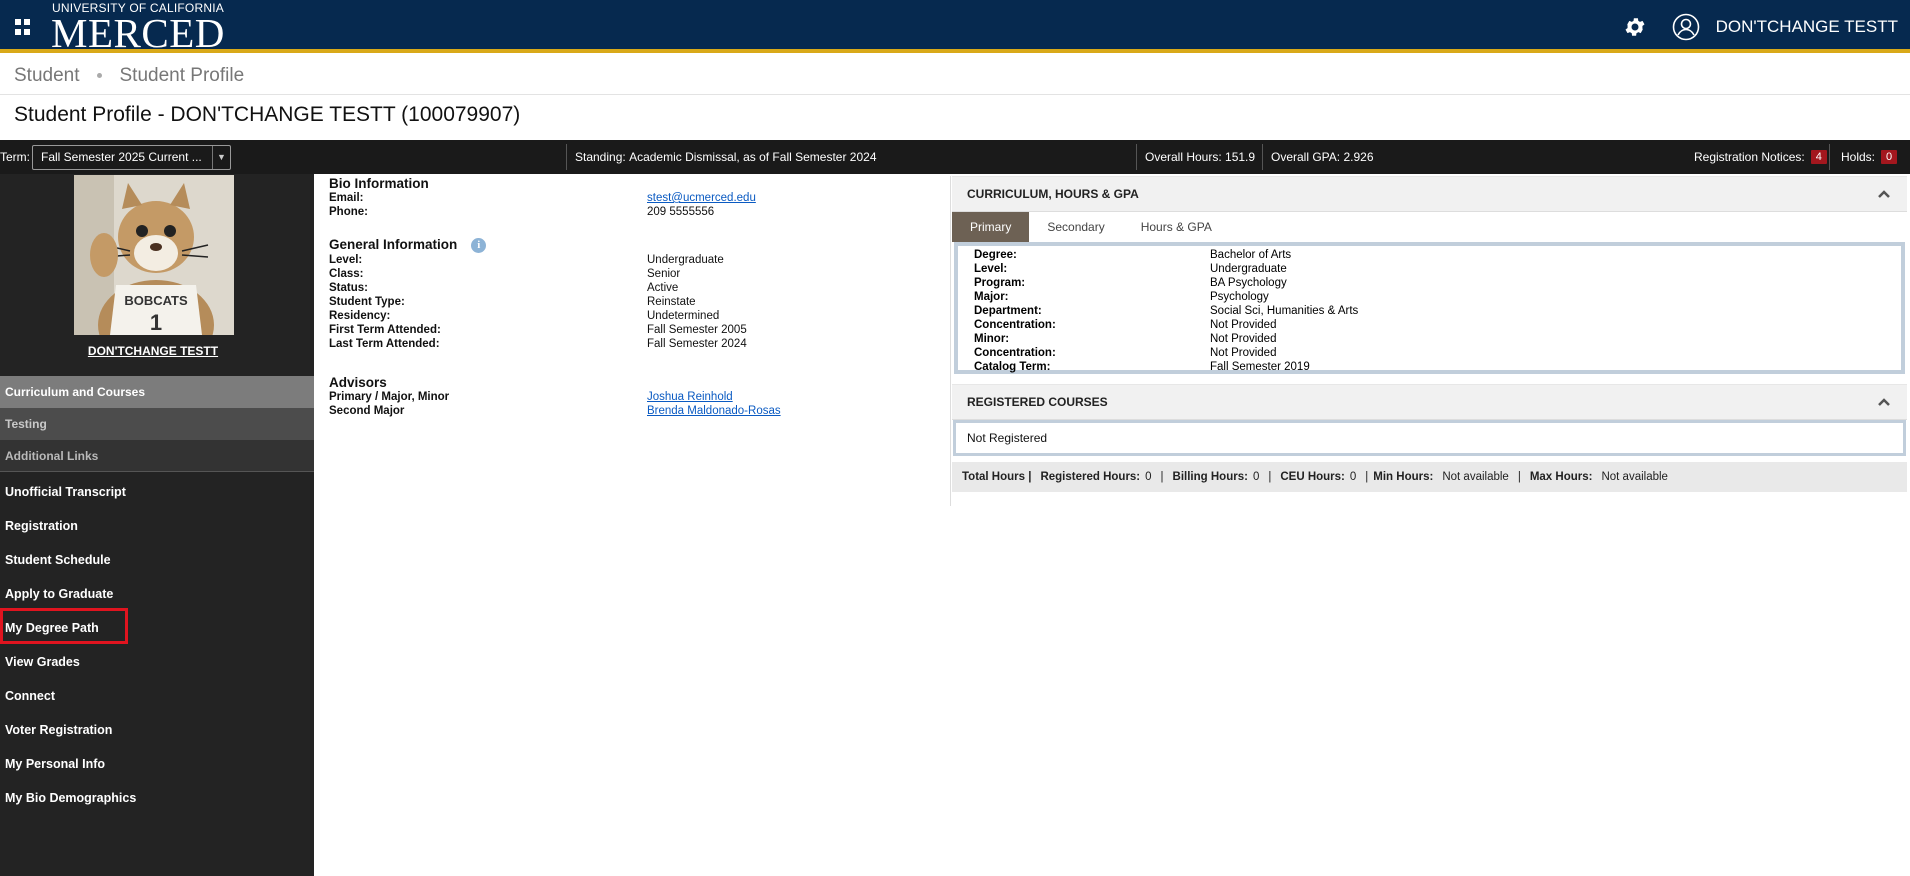  What do you see at coordinates (157, 560) in the screenshot?
I see `sidebar-item-student-schedule: Student Schedule` at bounding box center [157, 560].